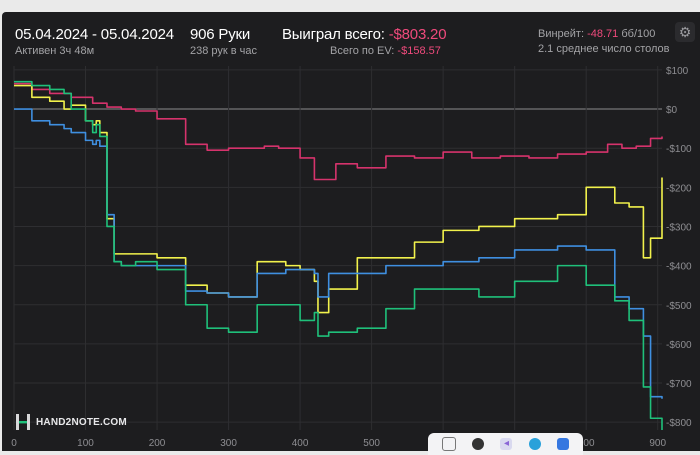 The width and height of the screenshot is (700, 455). What do you see at coordinates (679, 267) in the screenshot?
I see `y-tick-label: -$400` at bounding box center [679, 267].